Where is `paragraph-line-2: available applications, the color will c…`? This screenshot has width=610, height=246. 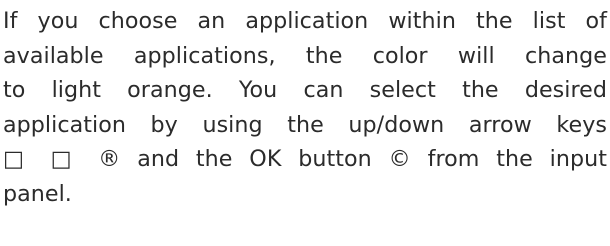 paragraph-line-2: available applications, the color will c… is located at coordinates (305, 55).